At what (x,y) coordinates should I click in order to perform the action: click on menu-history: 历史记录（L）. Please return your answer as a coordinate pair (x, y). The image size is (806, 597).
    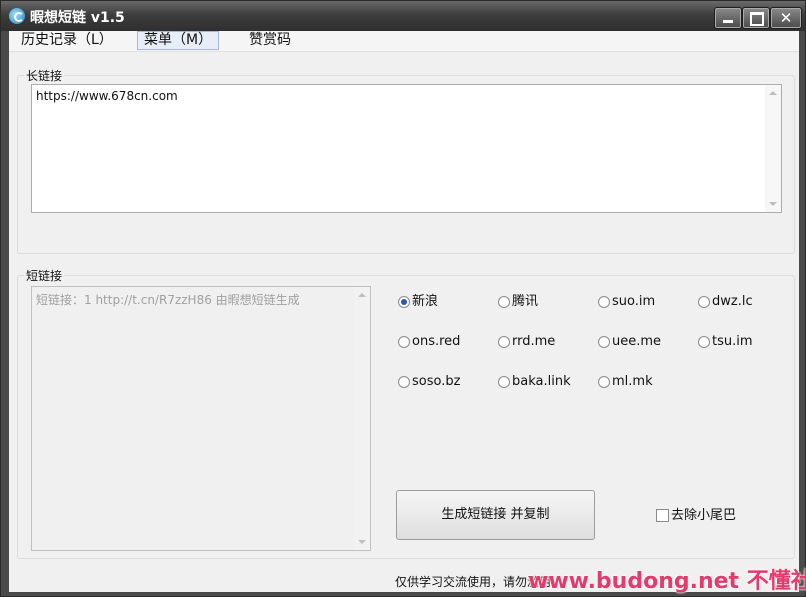
    Looking at the image, I should click on (67, 40).